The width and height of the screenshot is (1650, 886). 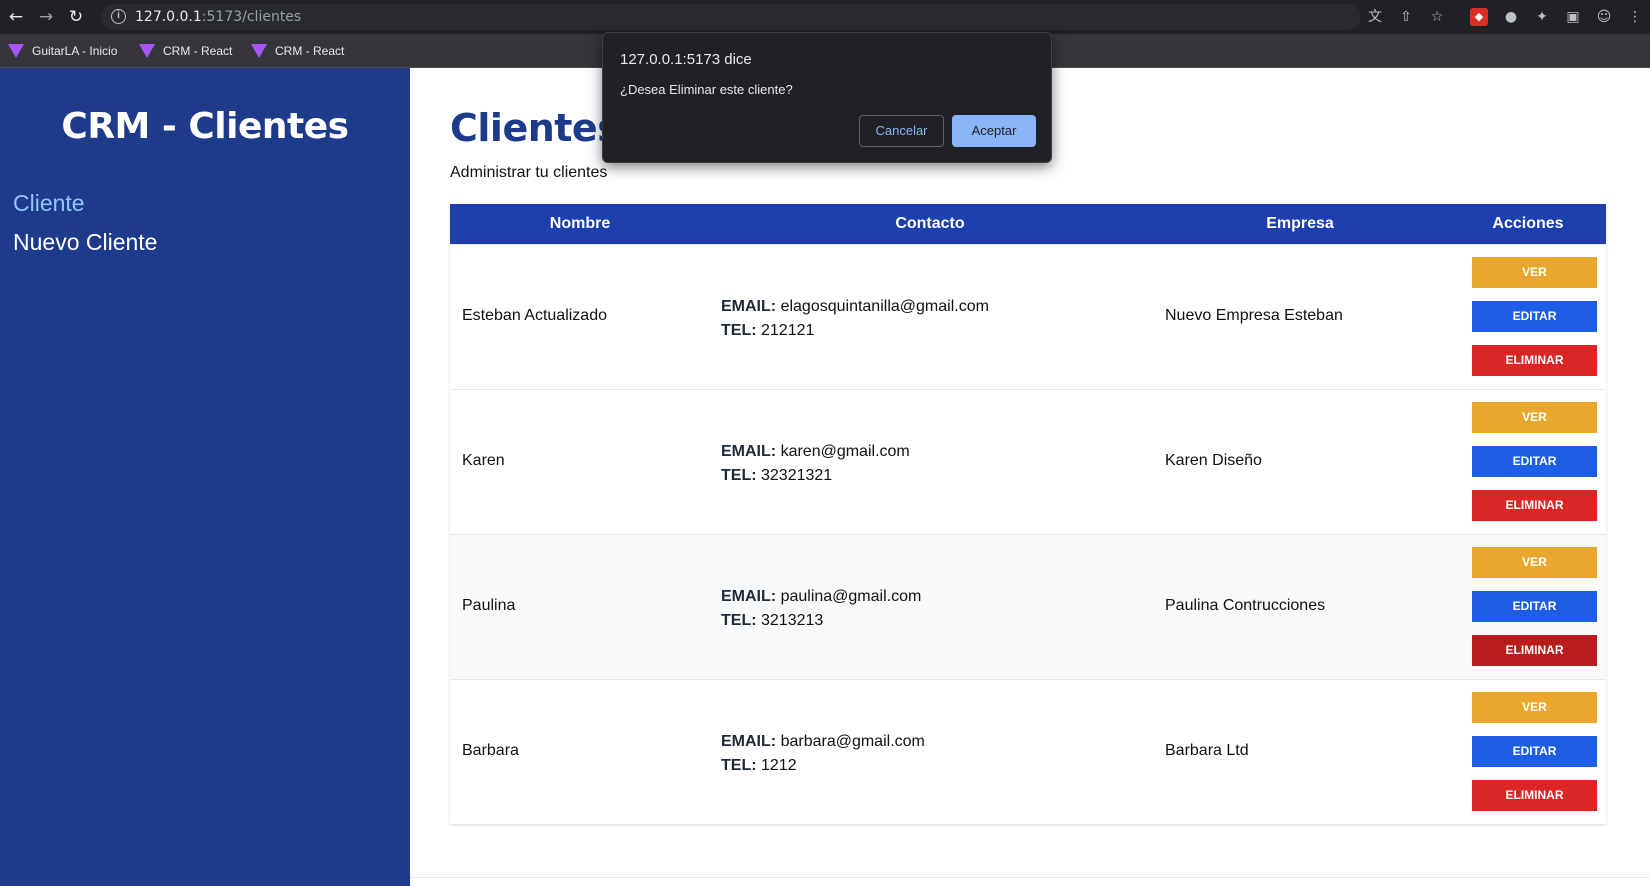 I want to click on extension-circle-icon: ●, so click(x=1511, y=17).